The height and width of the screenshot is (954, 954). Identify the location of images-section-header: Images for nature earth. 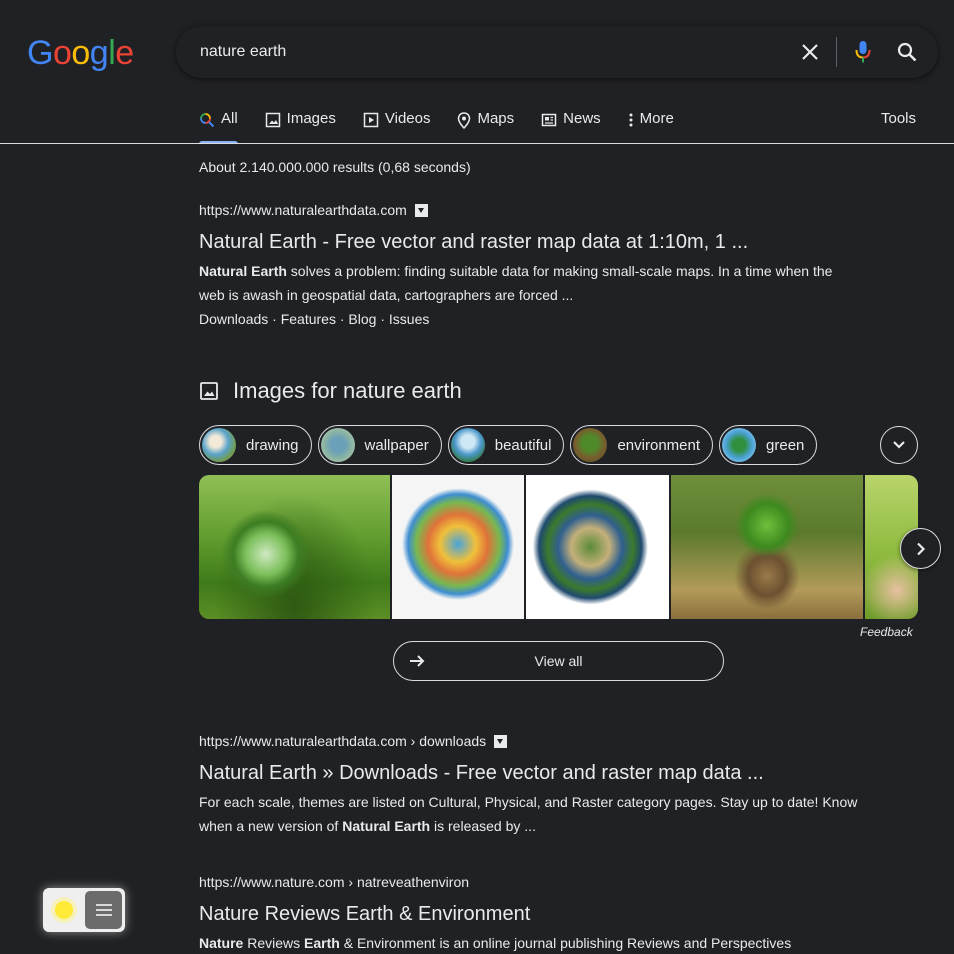
(330, 391).